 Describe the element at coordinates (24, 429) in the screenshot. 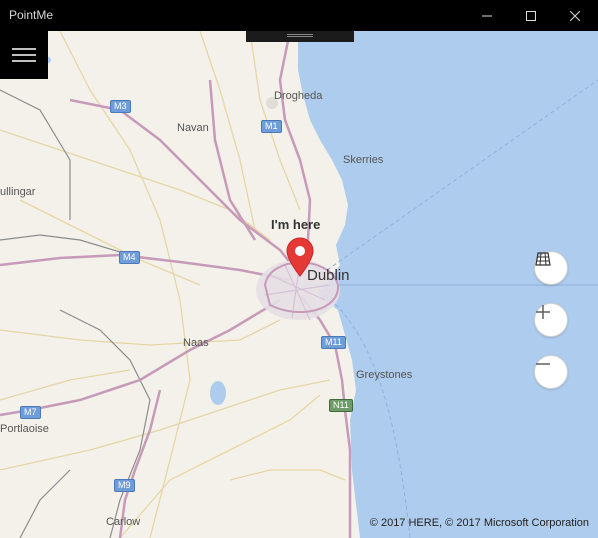

I see `place-portlaoise: Portlaoise` at that location.